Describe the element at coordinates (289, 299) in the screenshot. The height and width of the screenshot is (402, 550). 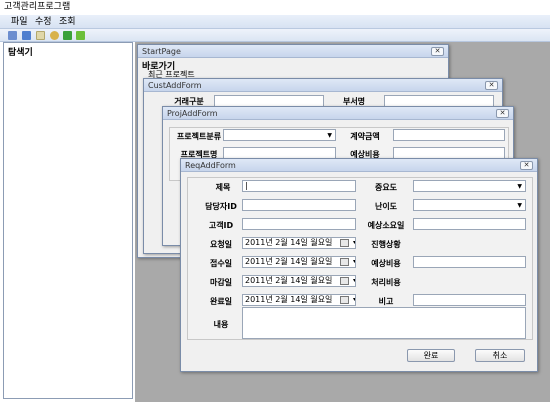
I see `req-completion-date-value: 2011년 2월 14일 월요일` at that location.